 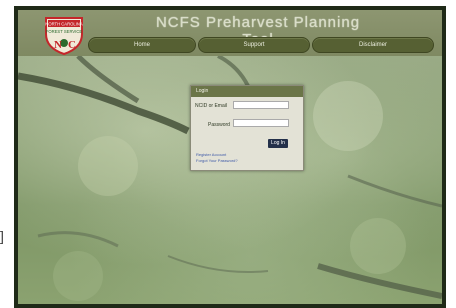 What do you see at coordinates (64, 31) in the screenshot?
I see `logo-text-mid: FOREST SERVICE` at bounding box center [64, 31].